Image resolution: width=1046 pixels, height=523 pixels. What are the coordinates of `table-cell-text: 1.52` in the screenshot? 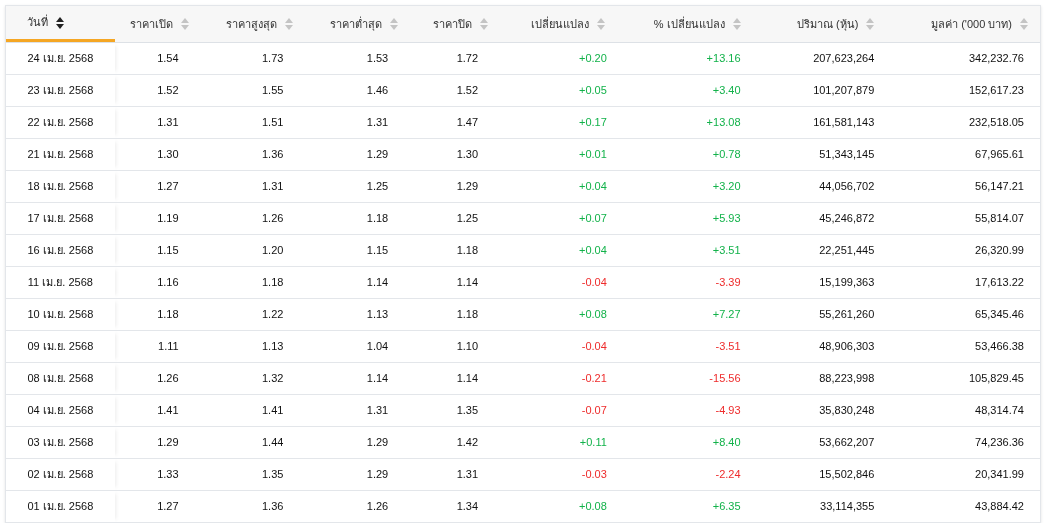 It's located at (168, 91).